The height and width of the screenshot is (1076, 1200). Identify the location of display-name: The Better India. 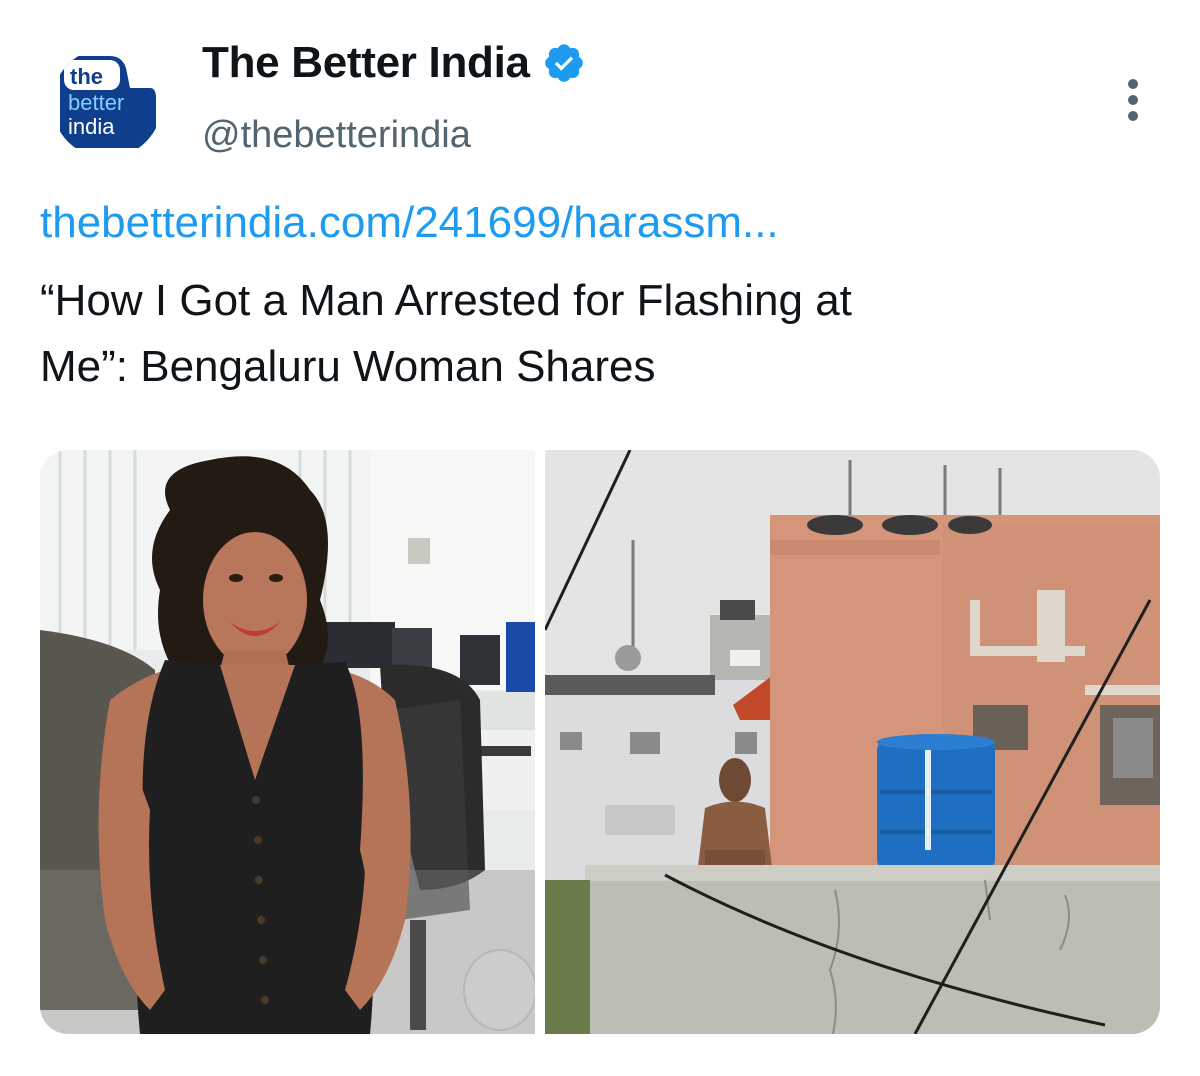
(394, 63).